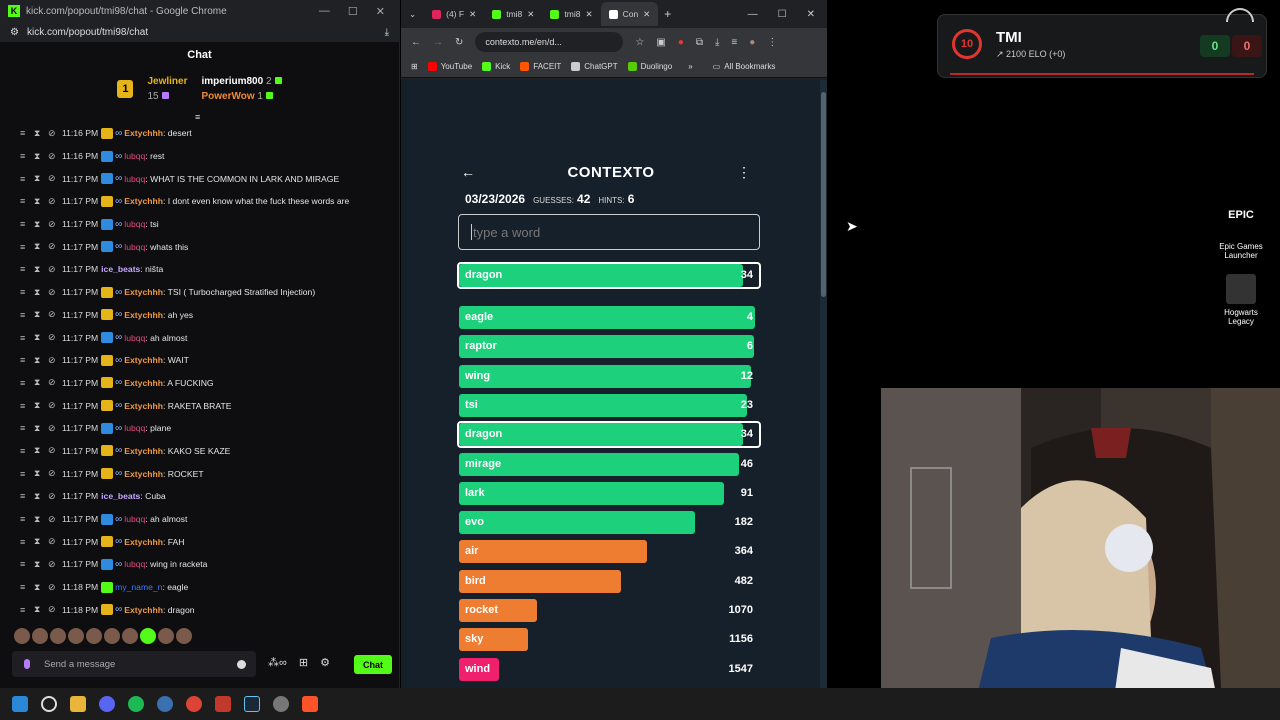 The width and height of the screenshot is (1280, 720). I want to click on extension-icon: ▣, so click(660, 42).